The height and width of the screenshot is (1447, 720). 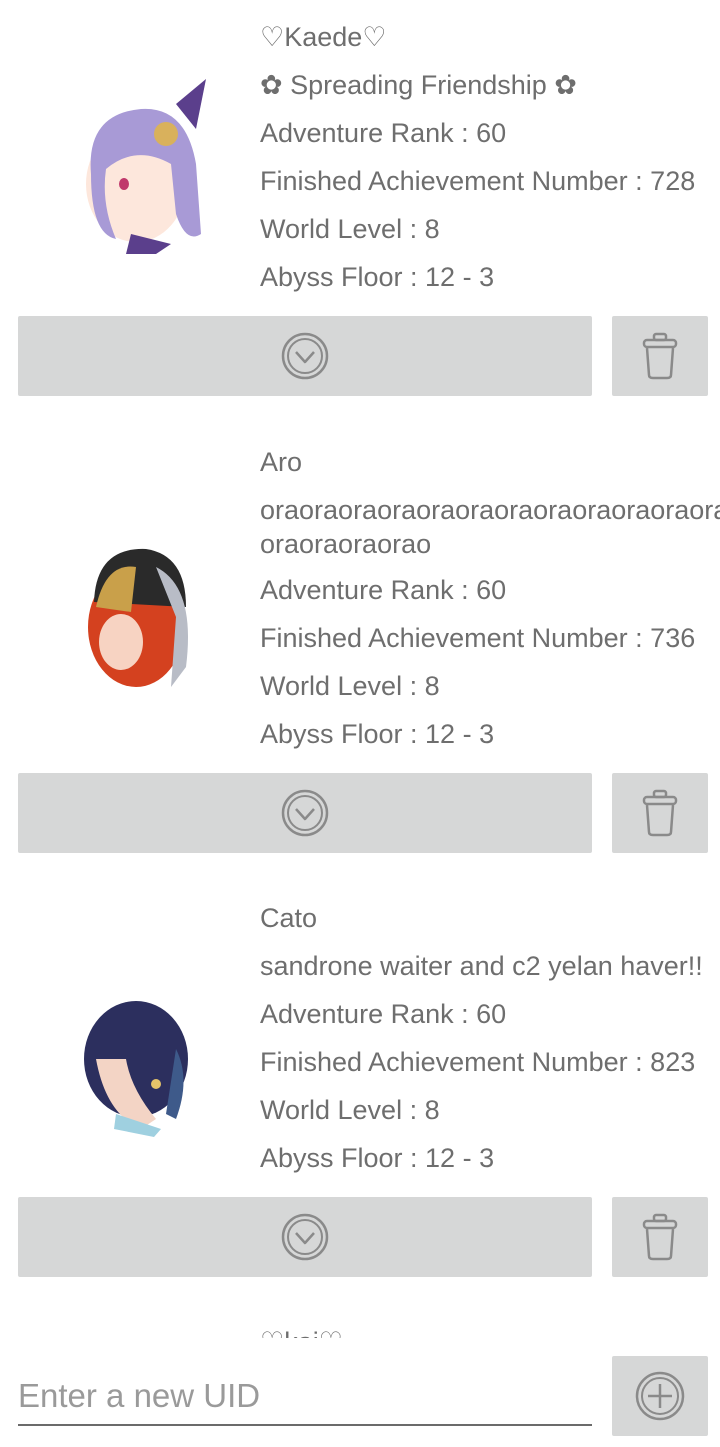 I want to click on account-name: Aro, so click(x=281, y=462).